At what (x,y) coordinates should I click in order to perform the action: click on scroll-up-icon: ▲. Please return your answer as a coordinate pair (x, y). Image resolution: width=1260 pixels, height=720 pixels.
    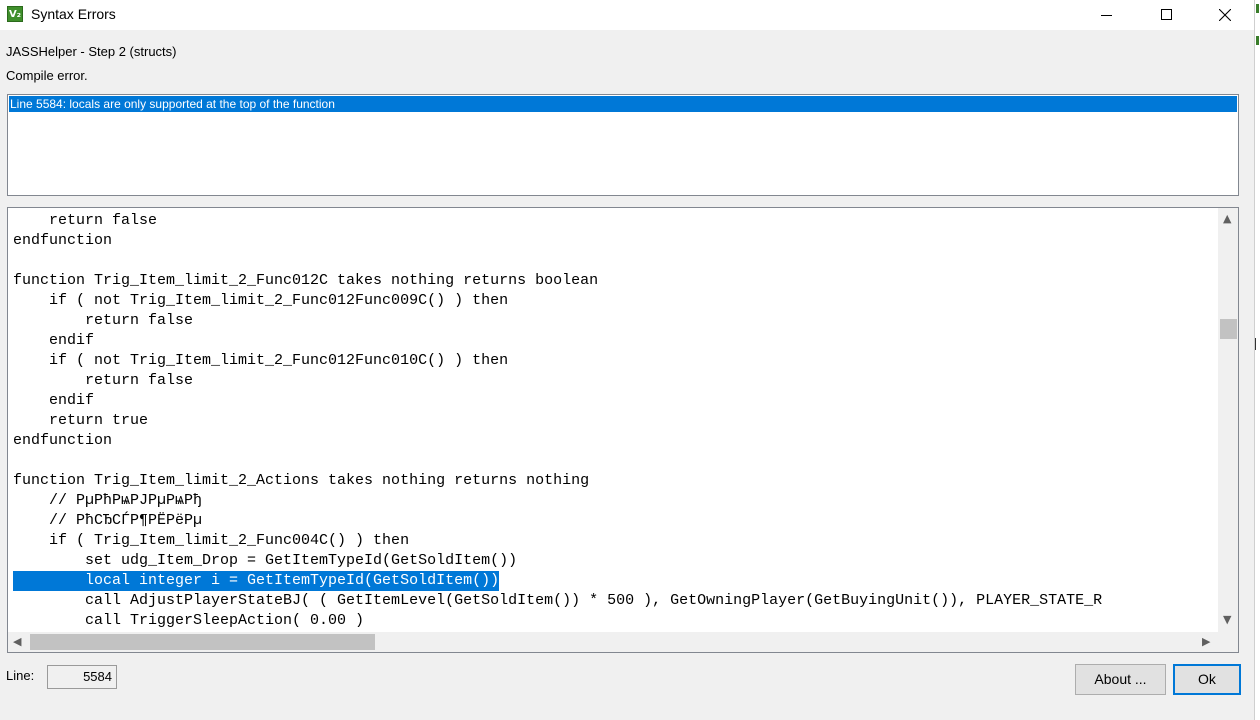
    Looking at the image, I should click on (1227, 218).